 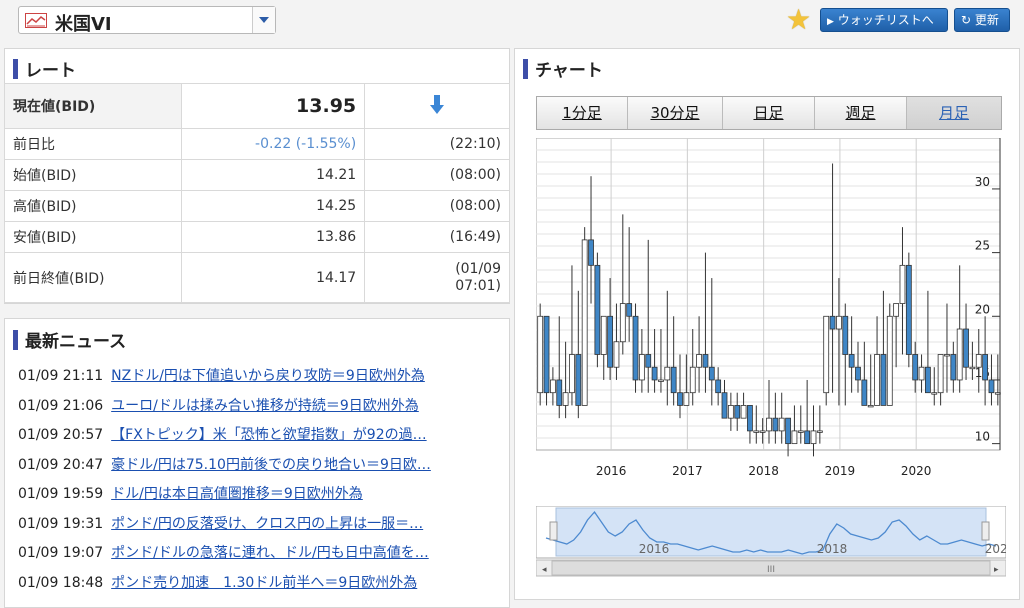 I want to click on rate-label: 始値(BID), so click(x=93, y=175).